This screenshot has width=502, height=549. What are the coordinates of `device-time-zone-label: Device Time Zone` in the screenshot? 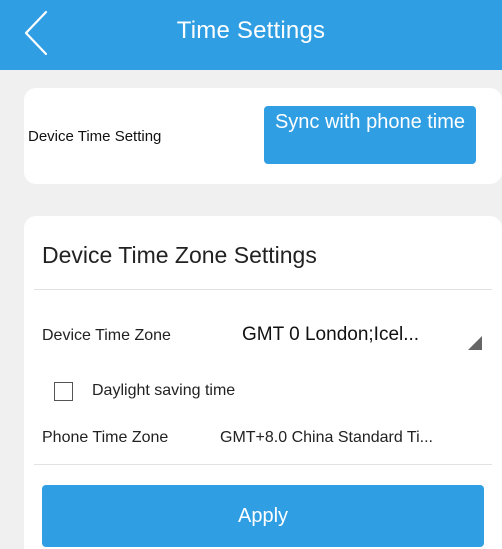 It's located at (106, 335).